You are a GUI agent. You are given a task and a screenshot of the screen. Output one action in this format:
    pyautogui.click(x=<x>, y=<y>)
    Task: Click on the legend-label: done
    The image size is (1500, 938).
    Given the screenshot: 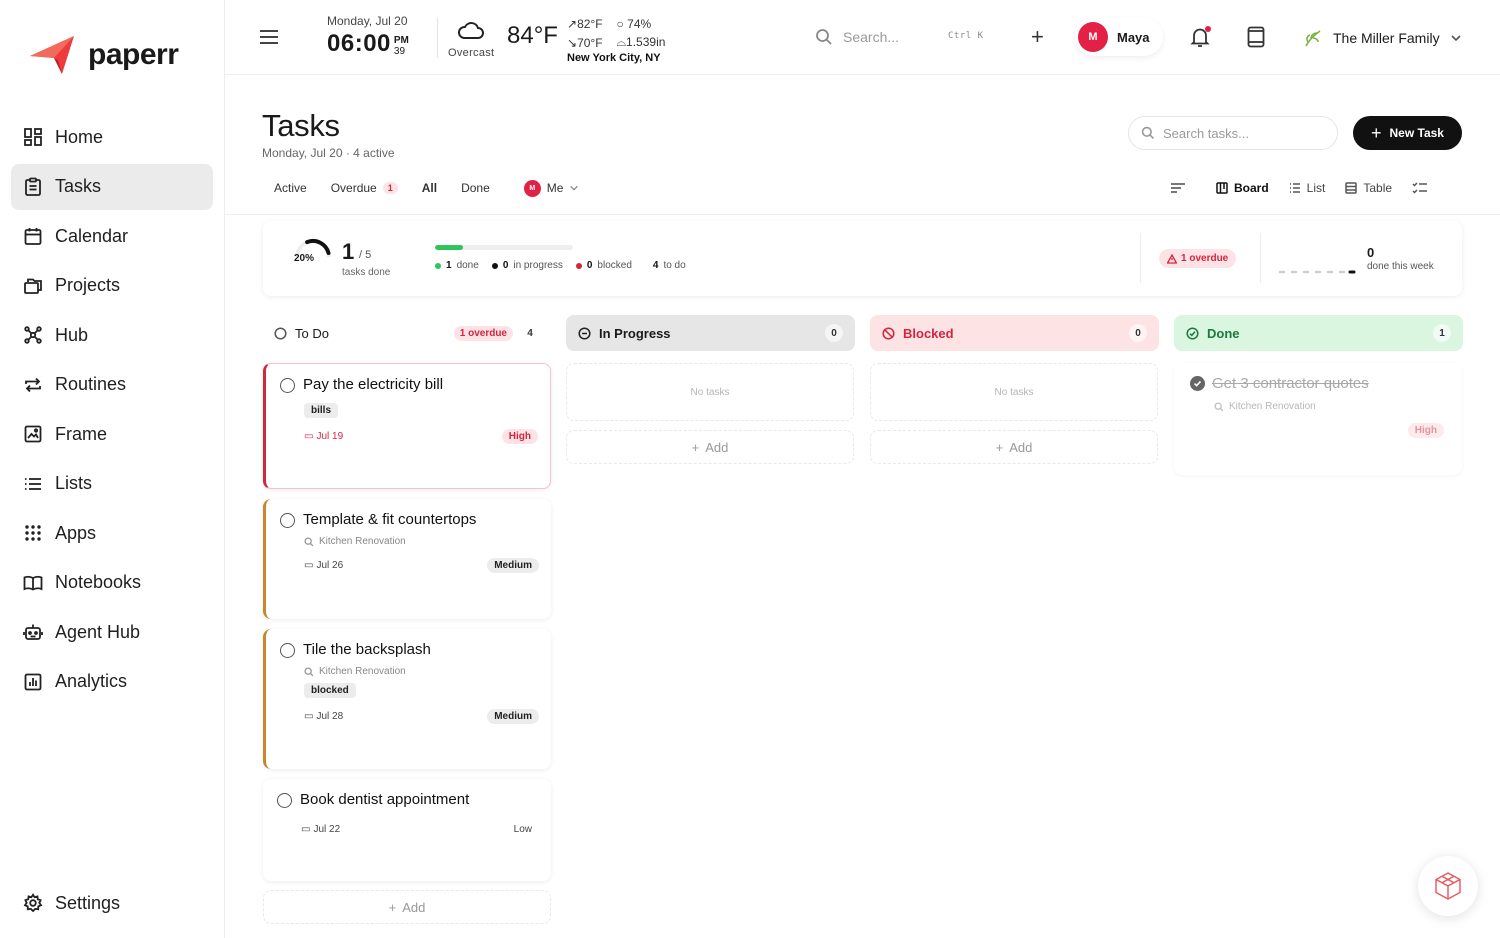 What is the action you would take?
    pyautogui.click(x=467, y=265)
    